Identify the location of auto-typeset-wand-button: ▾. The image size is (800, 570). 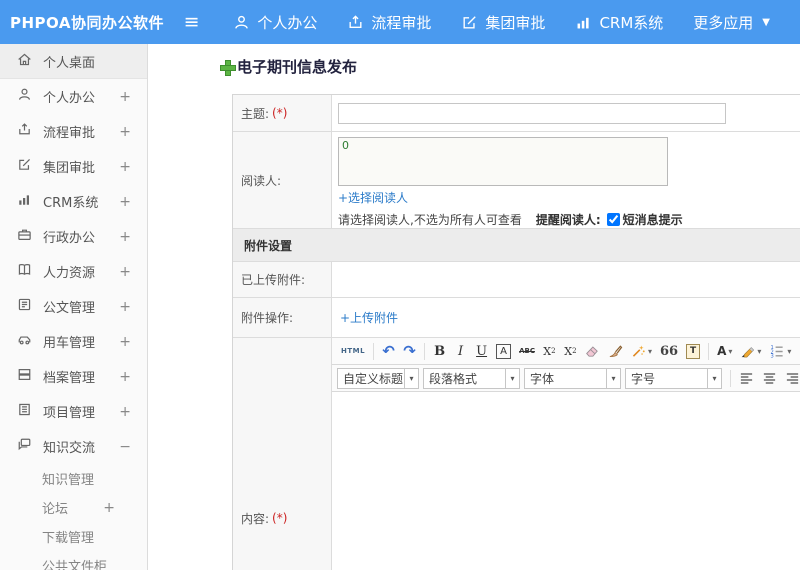
(641, 351).